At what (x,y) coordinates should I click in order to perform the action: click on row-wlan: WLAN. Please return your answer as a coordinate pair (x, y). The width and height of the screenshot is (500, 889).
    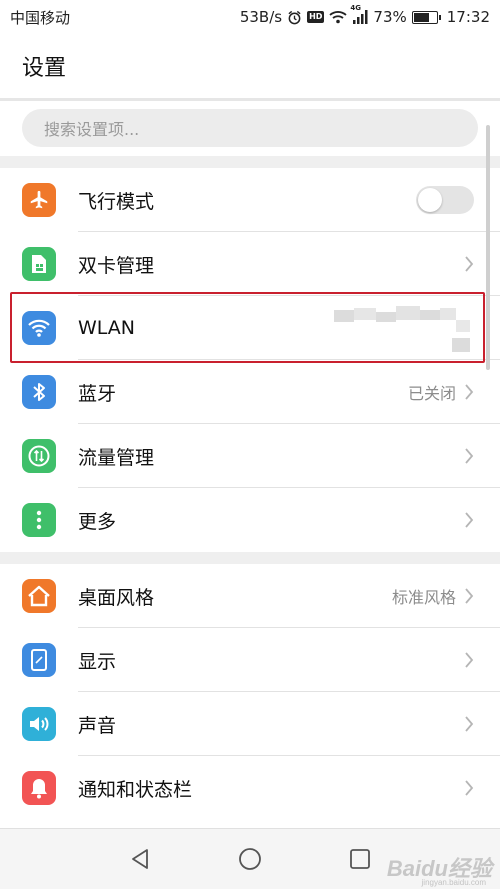
    Looking at the image, I should click on (250, 328).